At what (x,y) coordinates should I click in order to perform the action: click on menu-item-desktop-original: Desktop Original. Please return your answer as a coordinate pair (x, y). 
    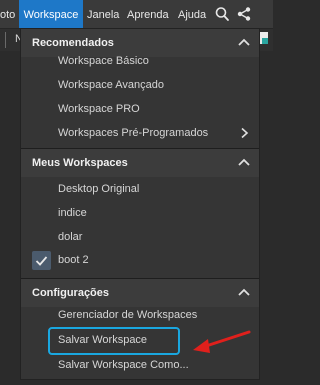
    Looking at the image, I should click on (140, 189).